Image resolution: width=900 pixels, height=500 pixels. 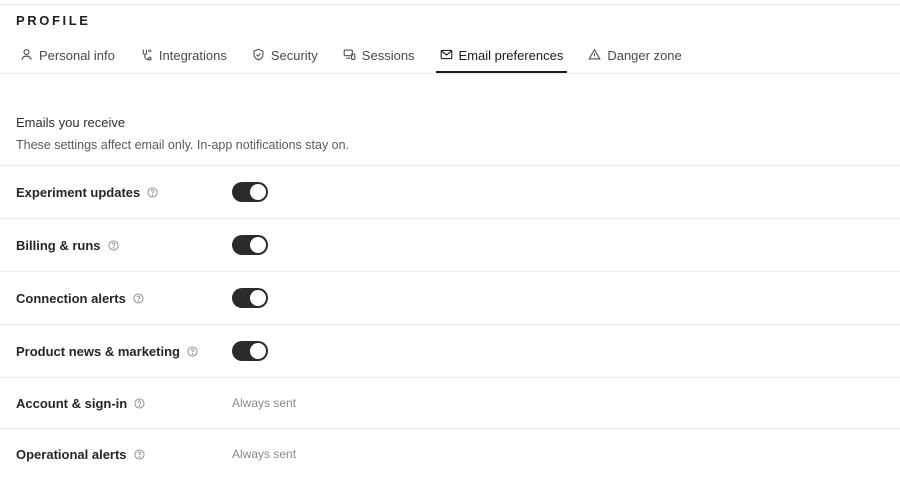 I want to click on preference-label: Account & sign-in, so click(x=72, y=403).